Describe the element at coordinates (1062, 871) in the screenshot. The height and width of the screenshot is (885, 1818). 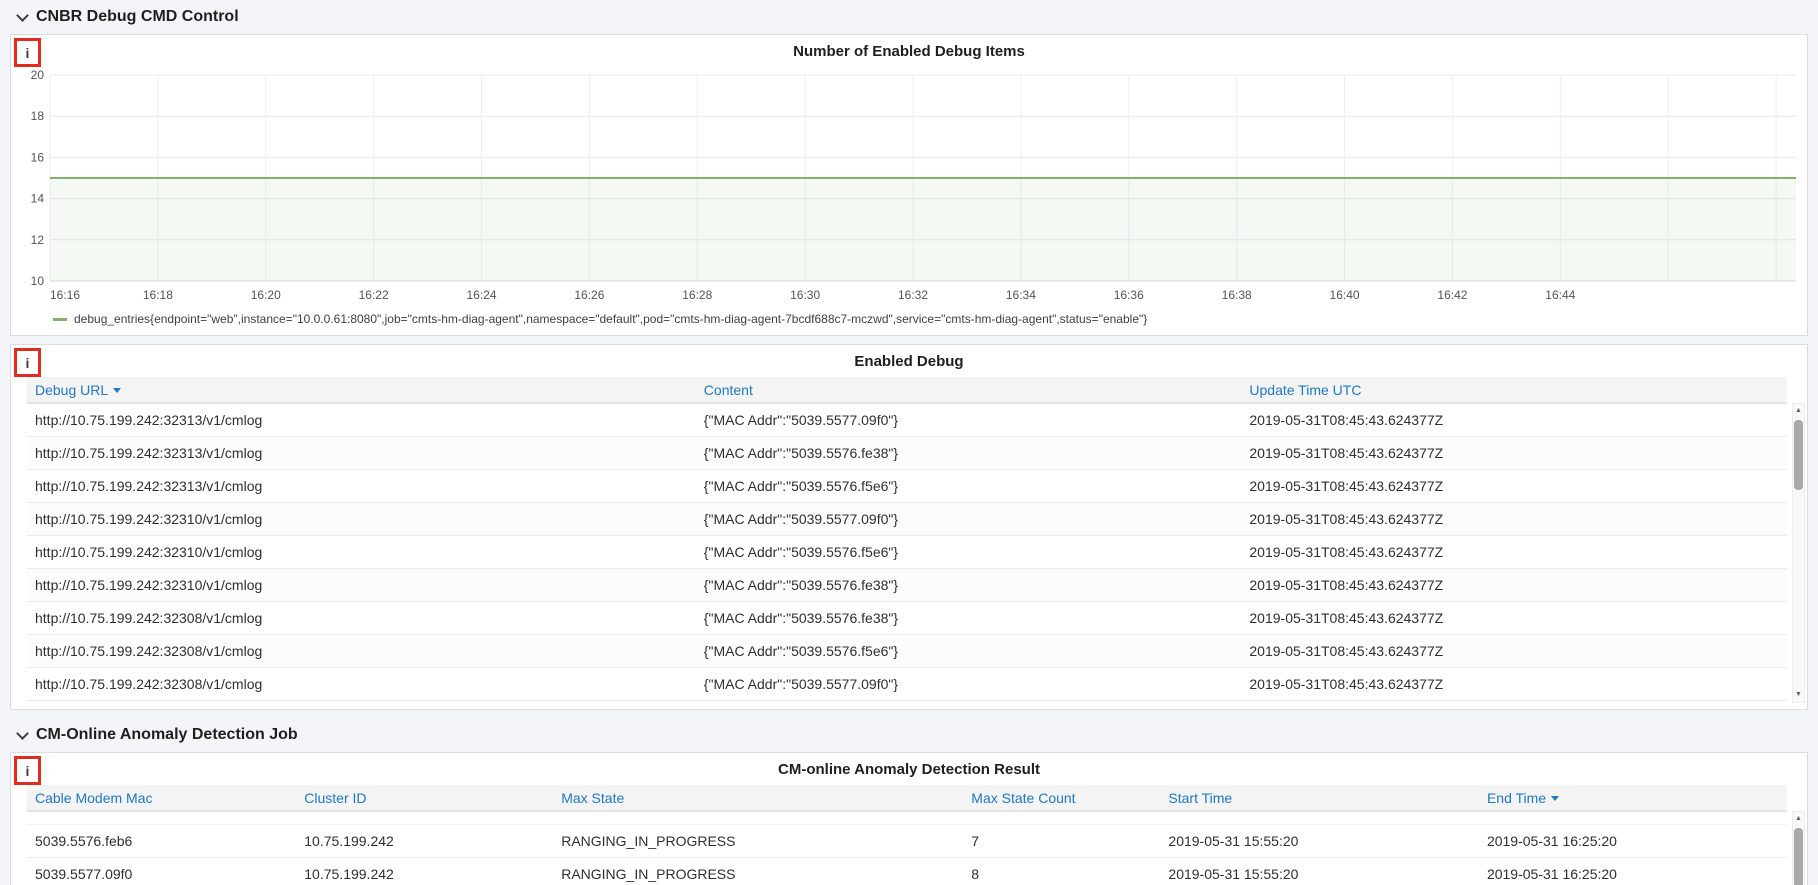
I see `max-state-count-cell: 8` at that location.